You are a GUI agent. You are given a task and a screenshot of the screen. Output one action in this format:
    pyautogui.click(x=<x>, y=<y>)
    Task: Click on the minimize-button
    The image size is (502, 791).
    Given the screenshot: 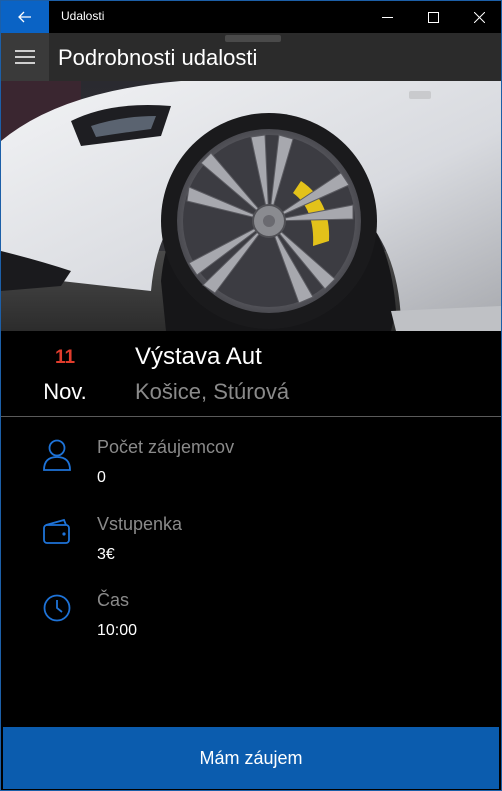 What is the action you would take?
    pyautogui.click(x=387, y=17)
    